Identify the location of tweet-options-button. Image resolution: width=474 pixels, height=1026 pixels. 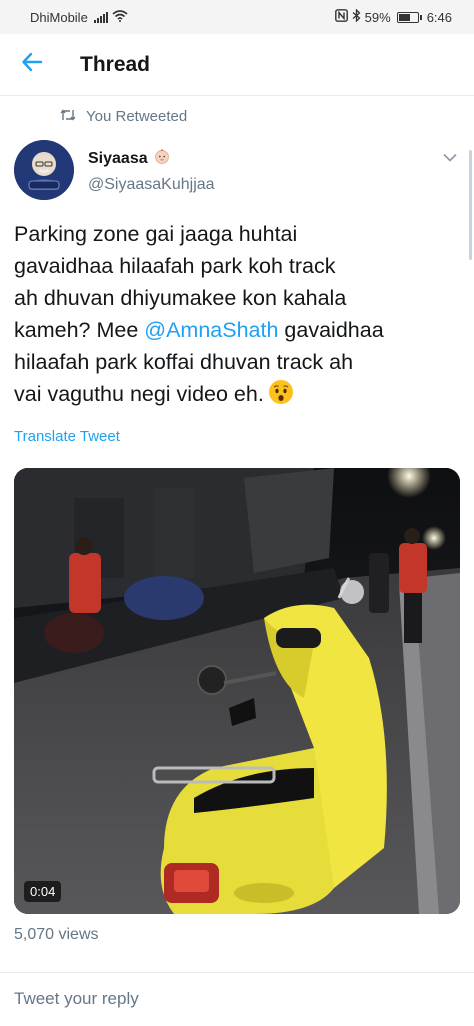
(450, 158).